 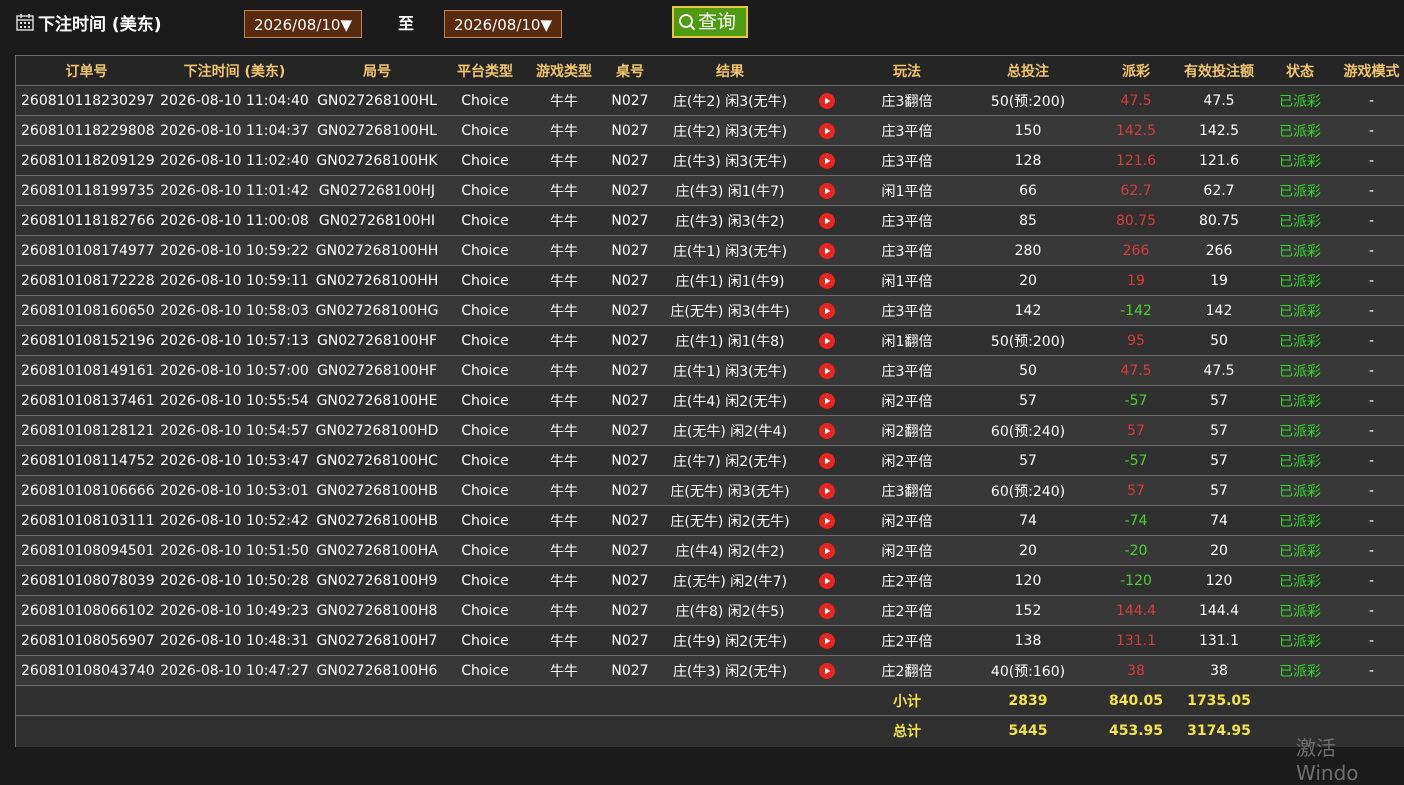 I want to click on valid-bet-cell: 38, so click(x=1219, y=670).